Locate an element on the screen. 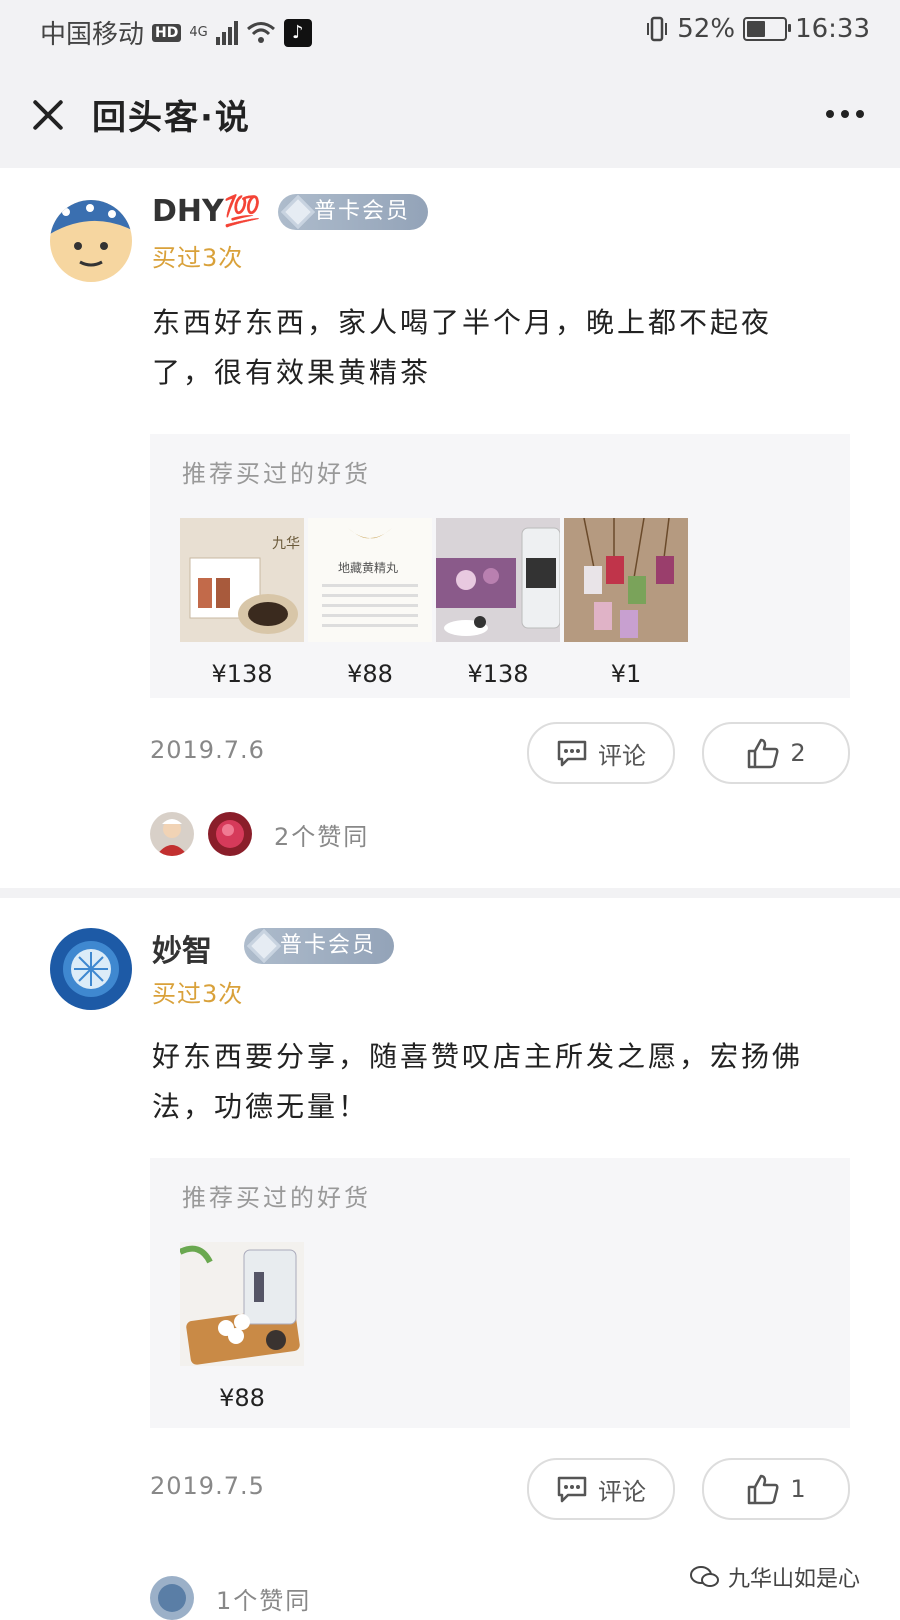 The image size is (900, 1620). product-image: 地藏黄精丸 is located at coordinates (370, 580).